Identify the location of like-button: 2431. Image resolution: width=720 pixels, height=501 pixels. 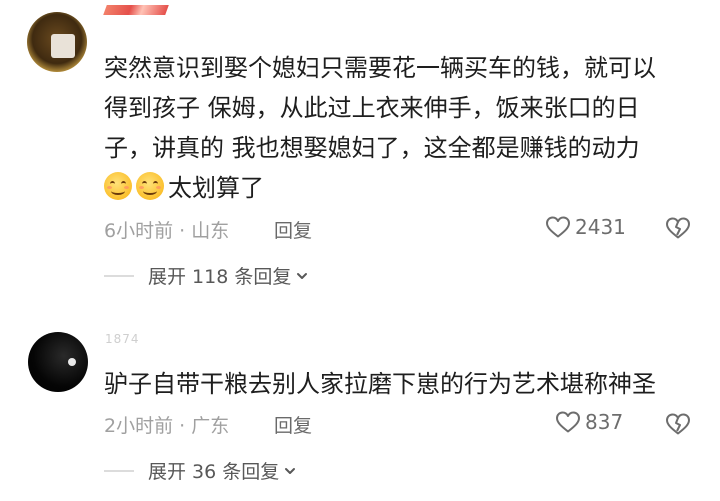
(585, 227).